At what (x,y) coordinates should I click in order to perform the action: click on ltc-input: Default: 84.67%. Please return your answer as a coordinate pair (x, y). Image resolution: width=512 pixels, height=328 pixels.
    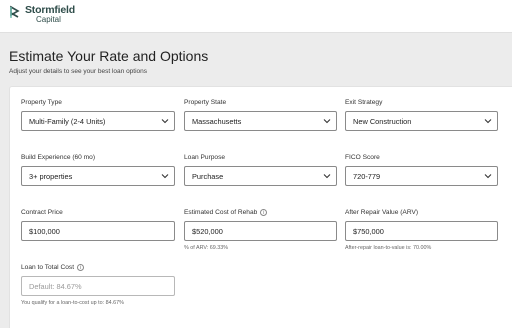
    Looking at the image, I should click on (98, 286).